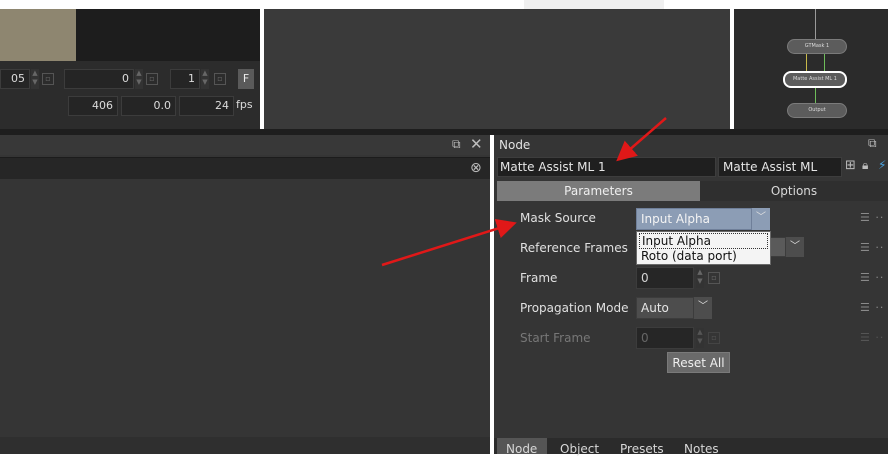  I want to click on node-type-field: Matte Assist ML, so click(780, 167).